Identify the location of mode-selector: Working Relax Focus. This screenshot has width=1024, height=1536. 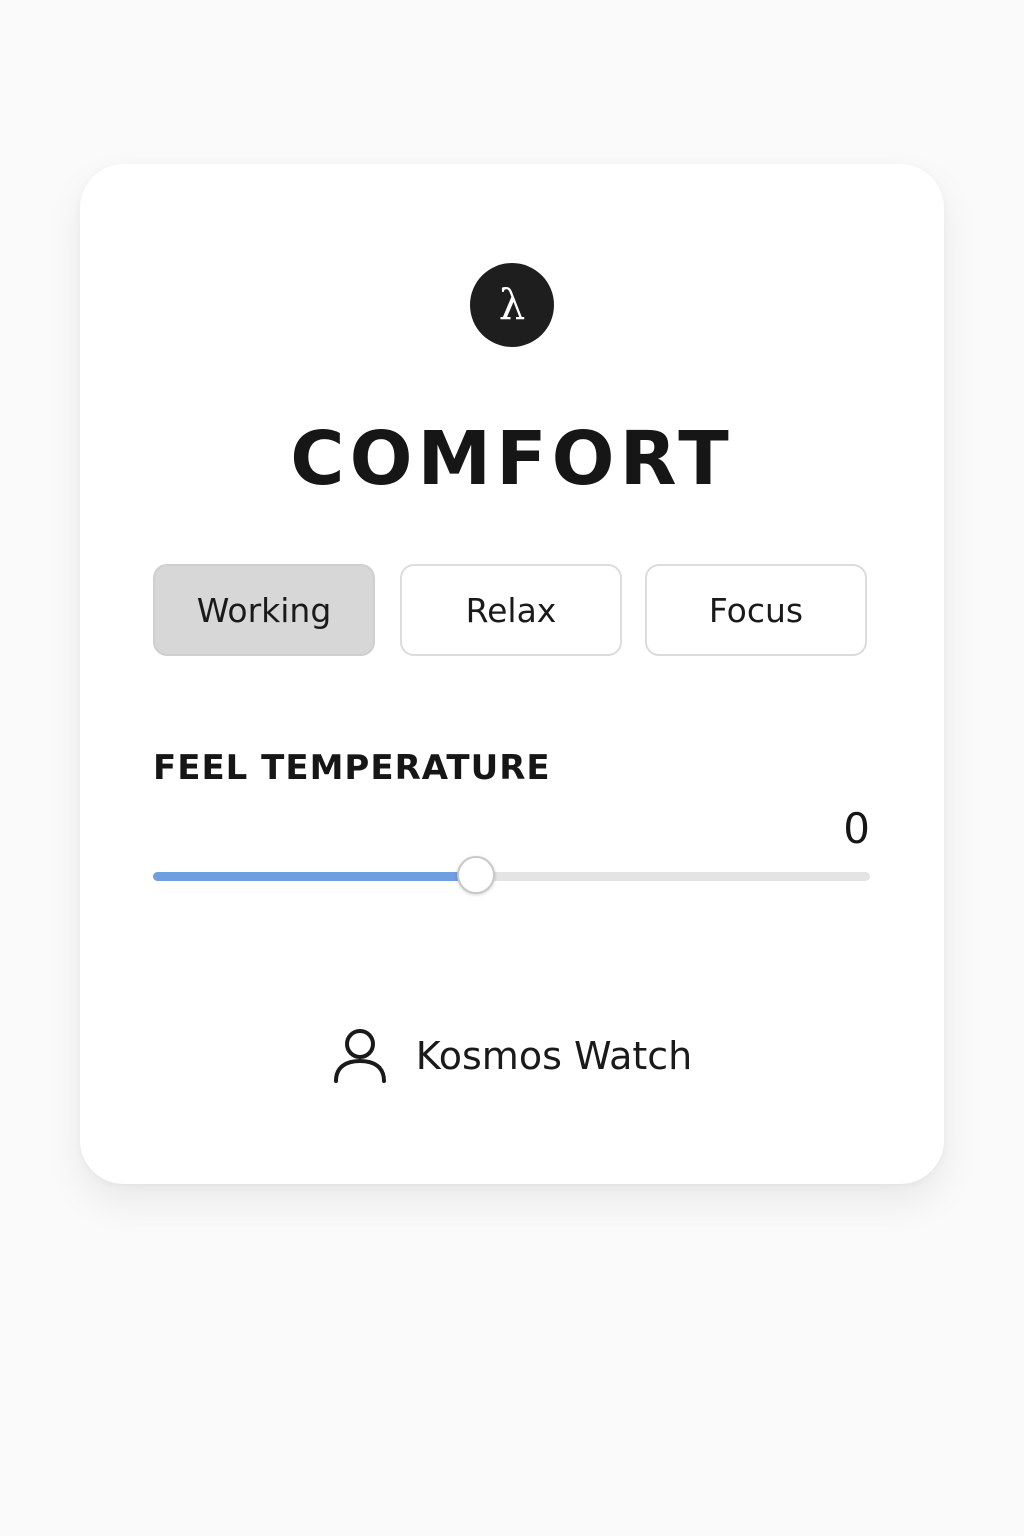
(511, 611).